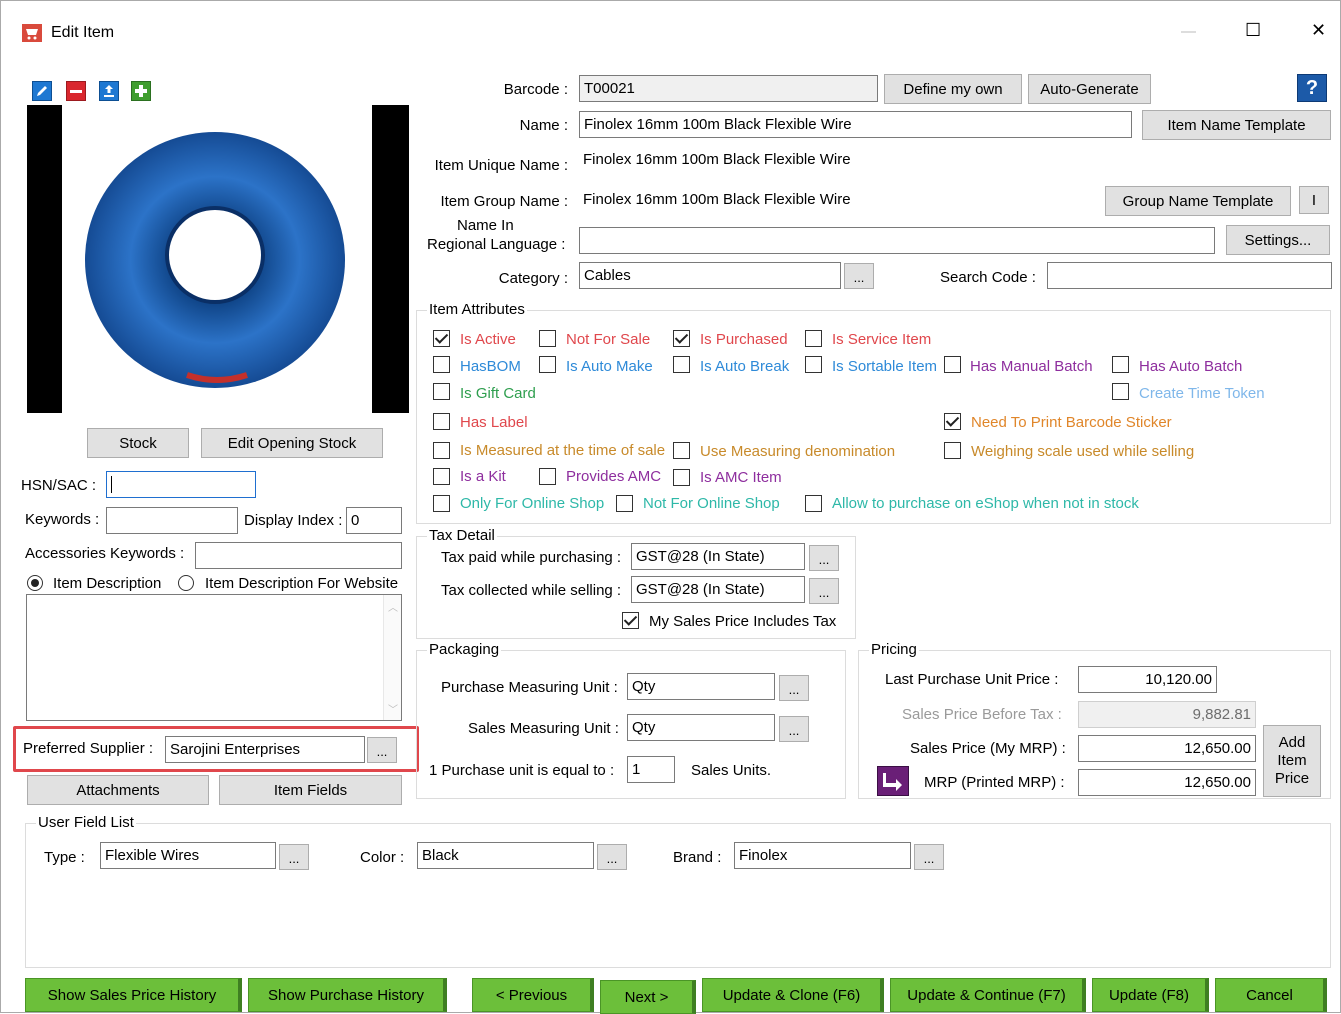 The height and width of the screenshot is (1014, 1341). I want to click on type-input: Flexible Wires, so click(188, 855).